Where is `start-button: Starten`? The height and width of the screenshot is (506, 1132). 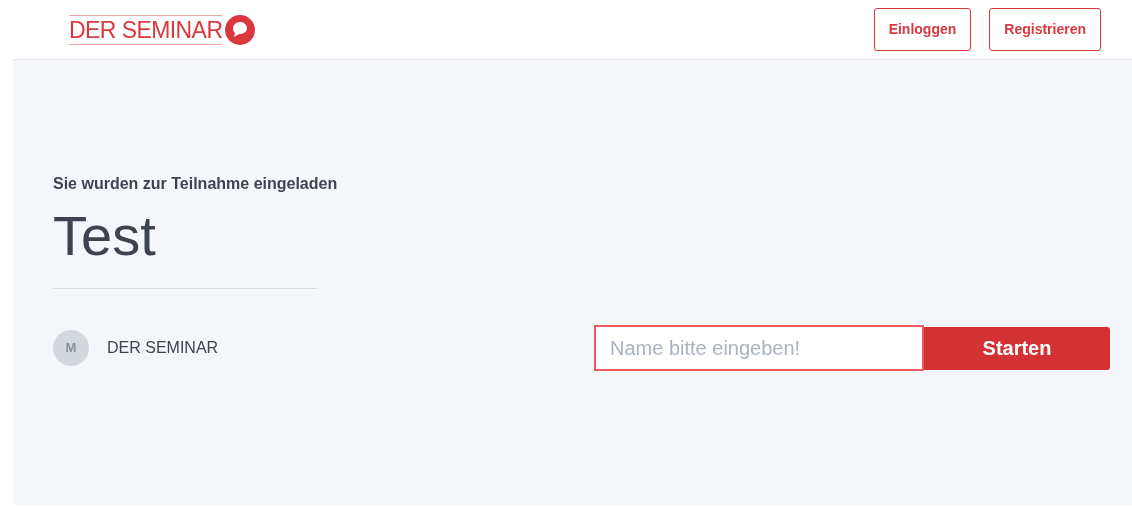 start-button: Starten is located at coordinates (1017, 348).